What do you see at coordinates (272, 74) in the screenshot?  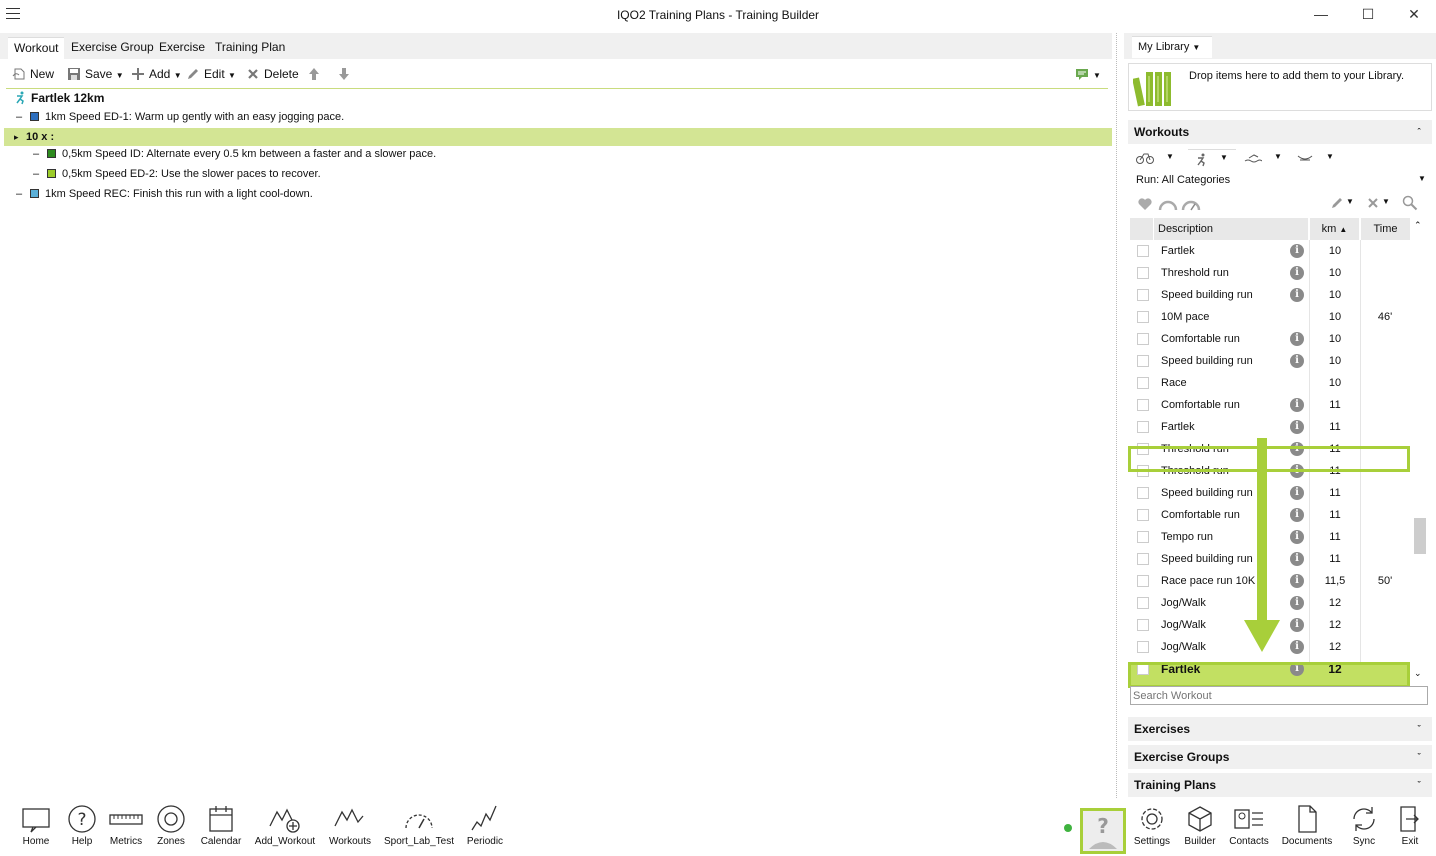 I see `delete-button: Delete` at bounding box center [272, 74].